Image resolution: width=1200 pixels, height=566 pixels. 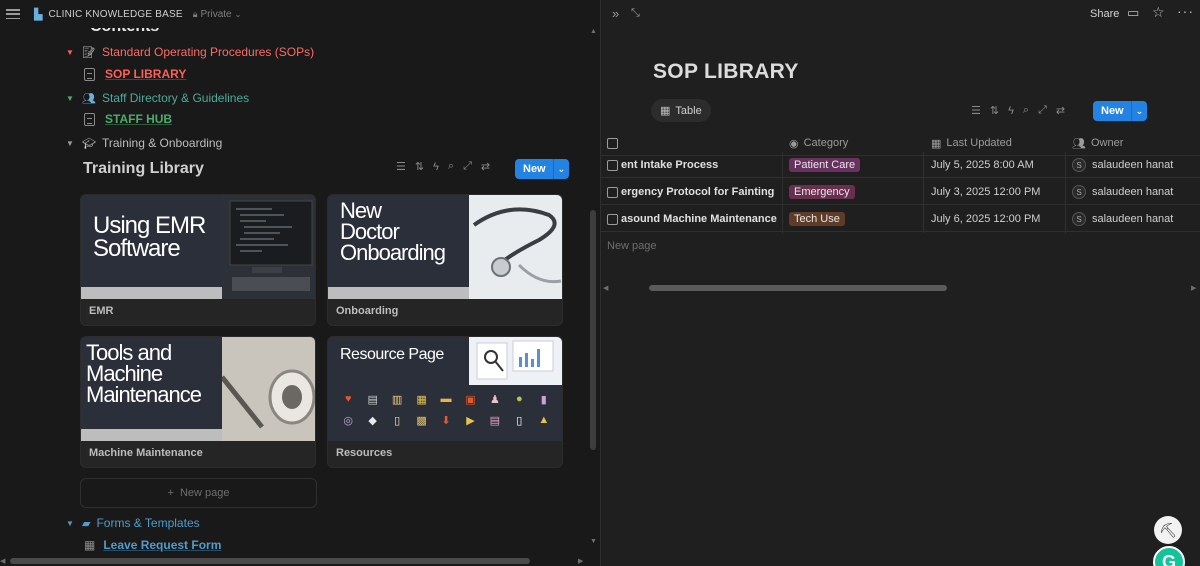 I want to click on row-category: Tech Use, so click(x=817, y=219).